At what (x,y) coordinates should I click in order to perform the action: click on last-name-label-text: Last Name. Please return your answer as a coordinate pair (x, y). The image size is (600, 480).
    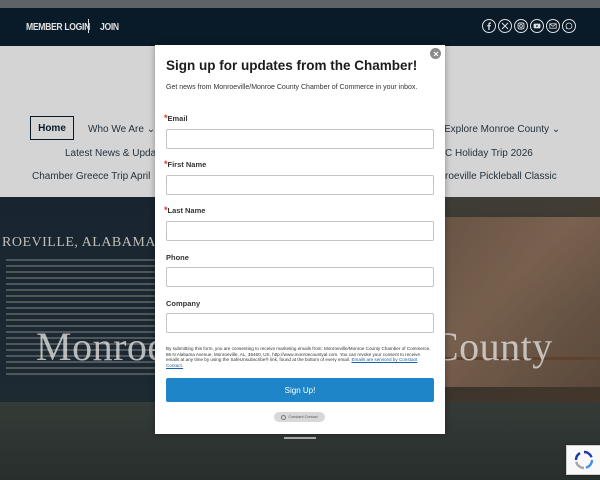
    Looking at the image, I should click on (186, 210).